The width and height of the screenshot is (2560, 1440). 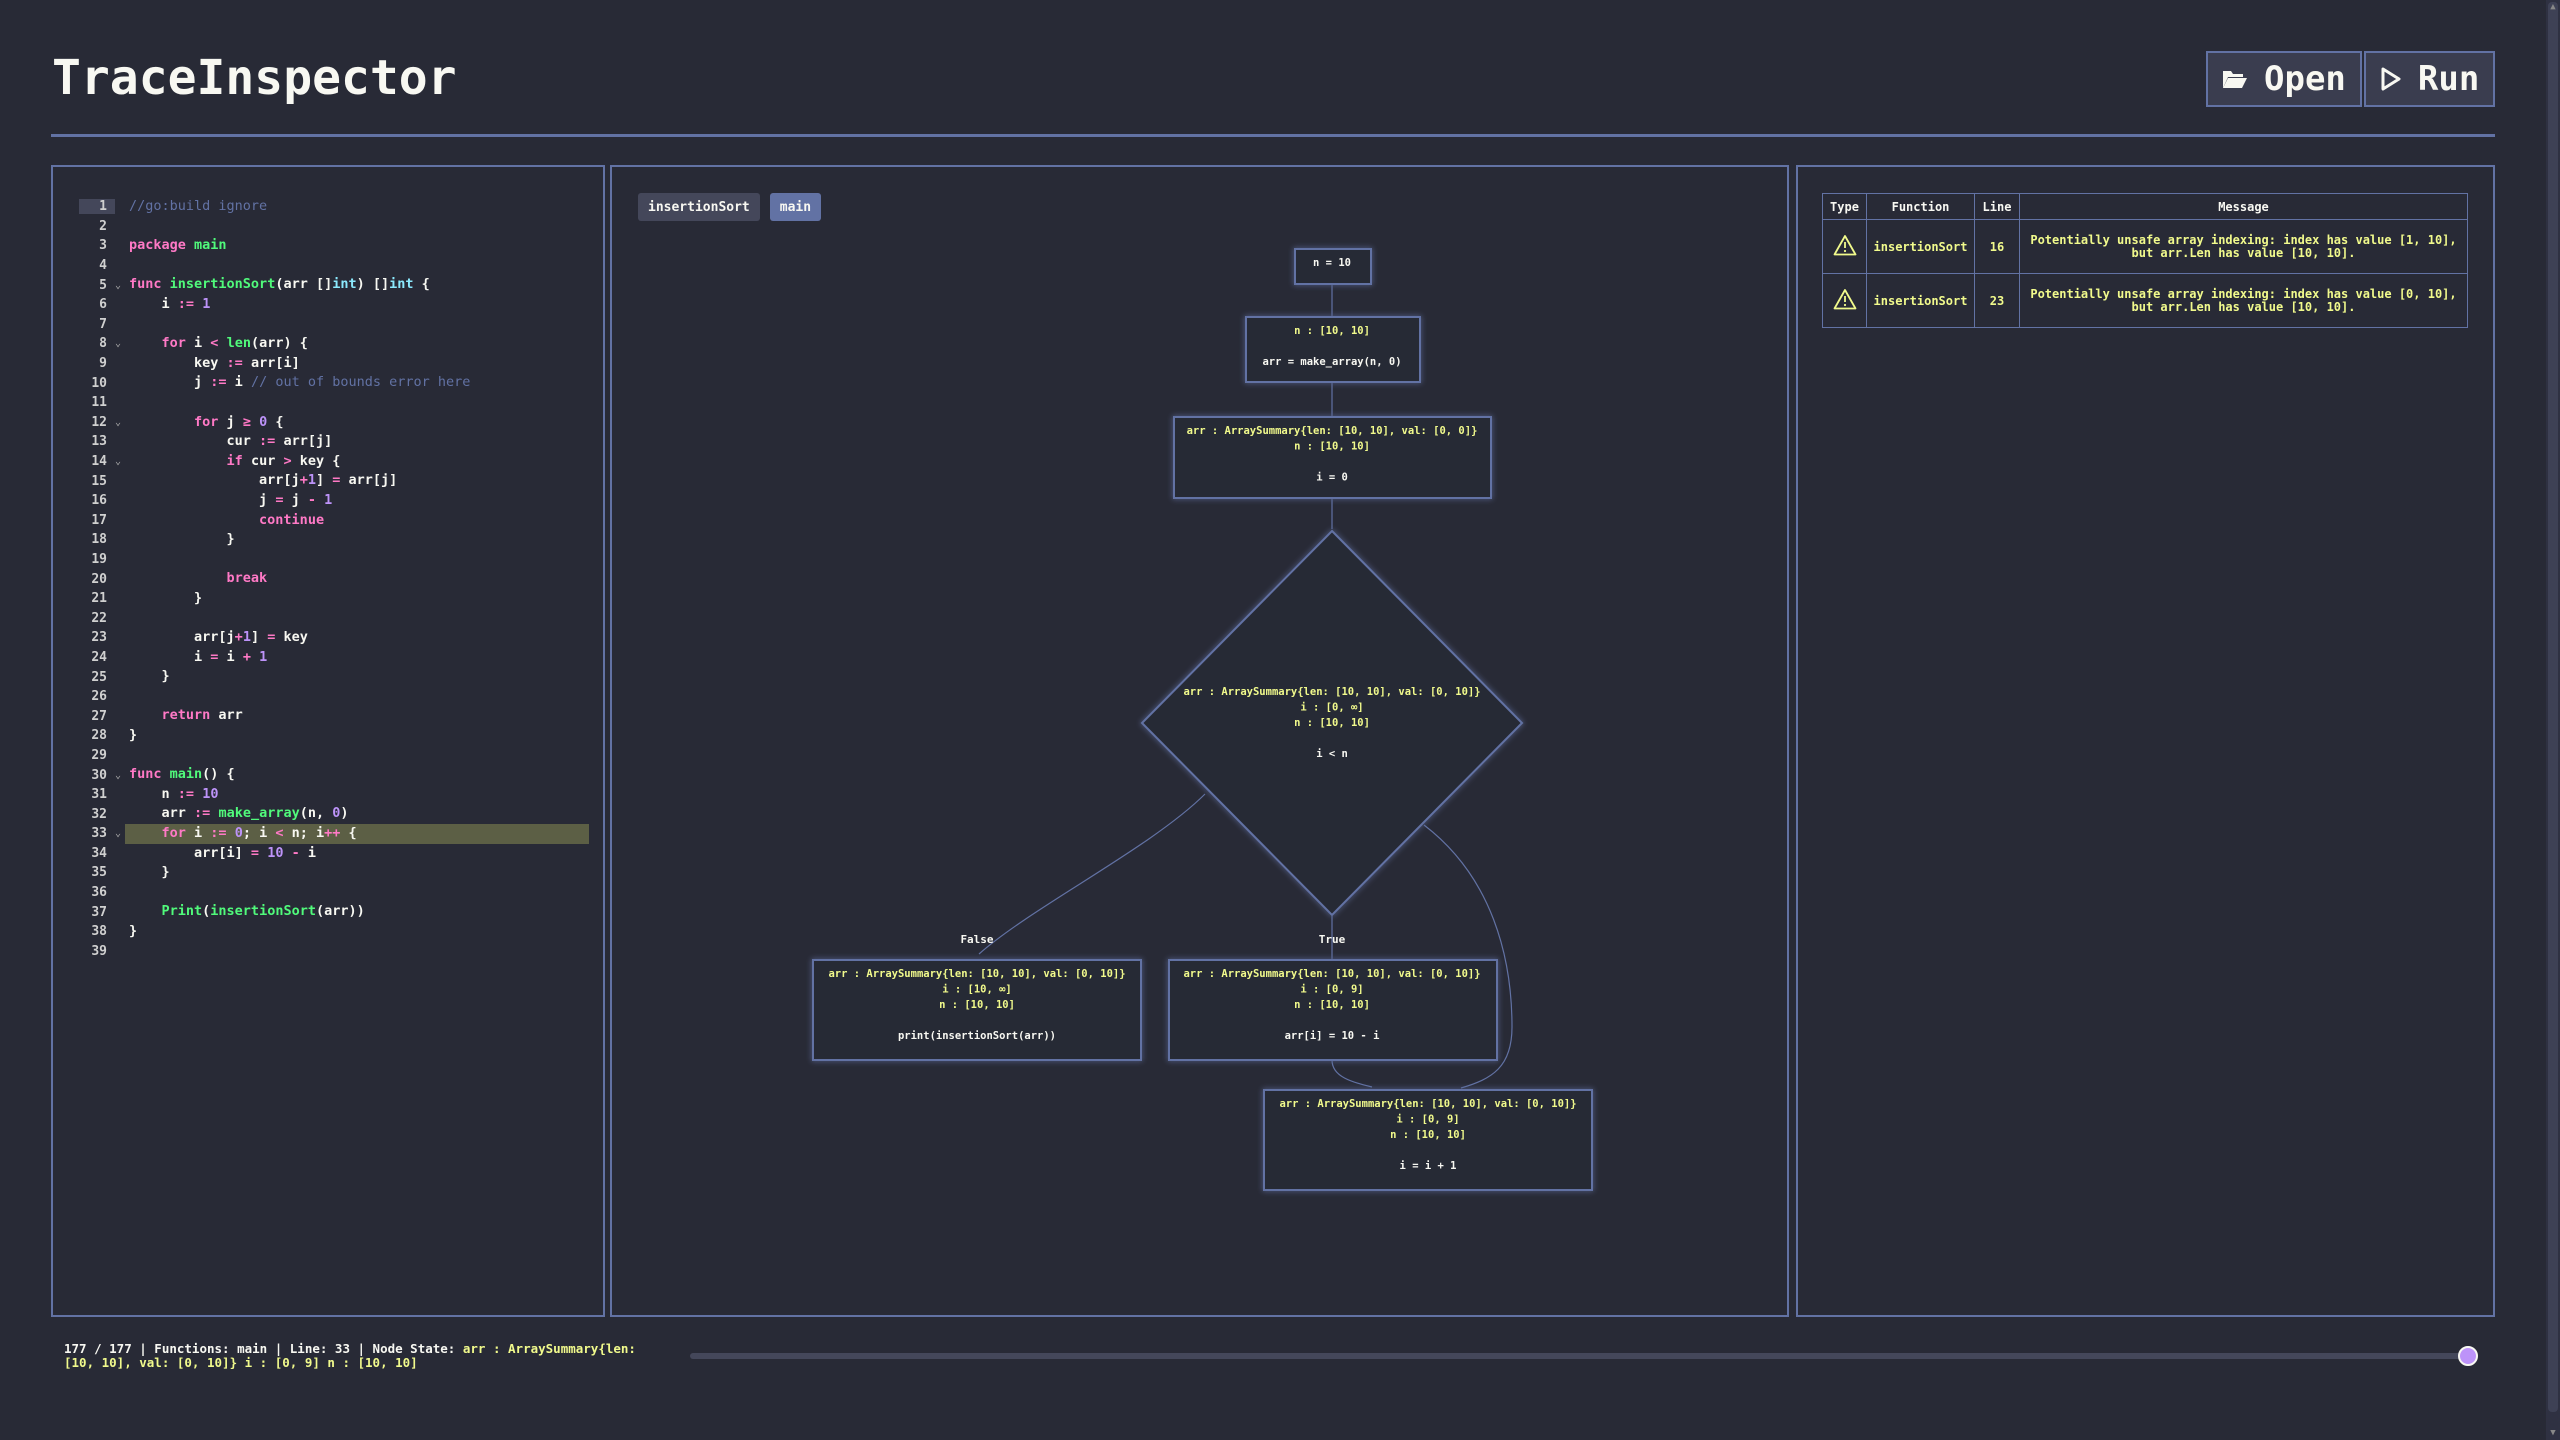 I want to click on code-line: 4, so click(x=334, y=266).